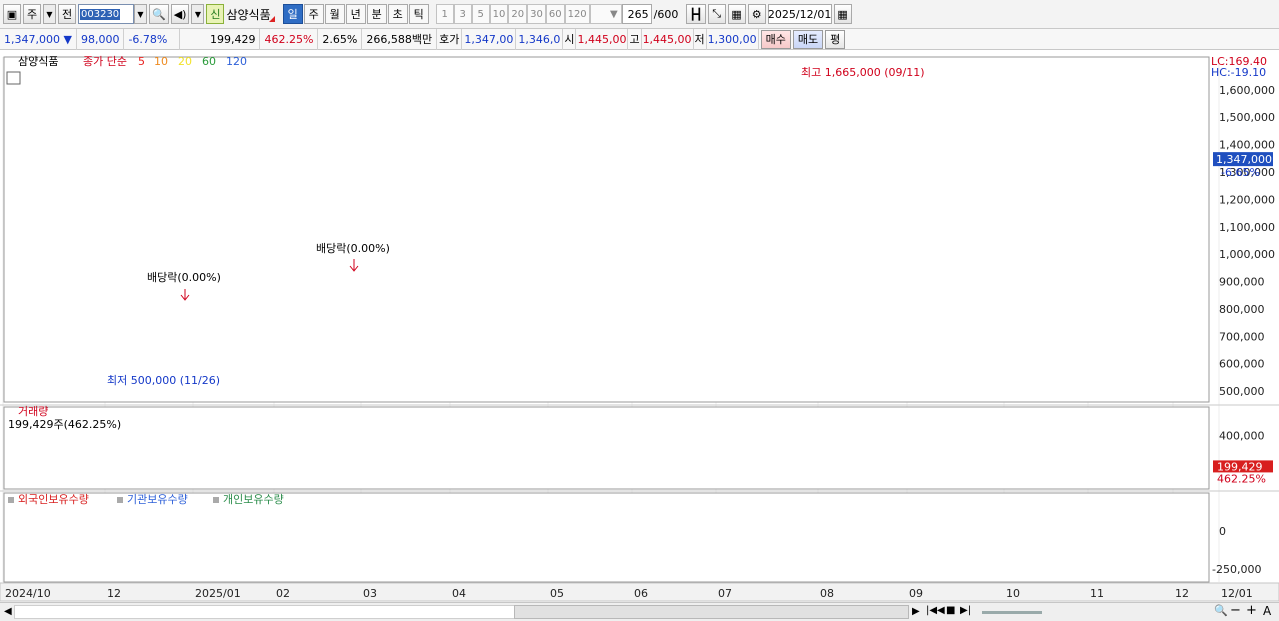  I want to click on font-size-button: A, so click(1267, 611).